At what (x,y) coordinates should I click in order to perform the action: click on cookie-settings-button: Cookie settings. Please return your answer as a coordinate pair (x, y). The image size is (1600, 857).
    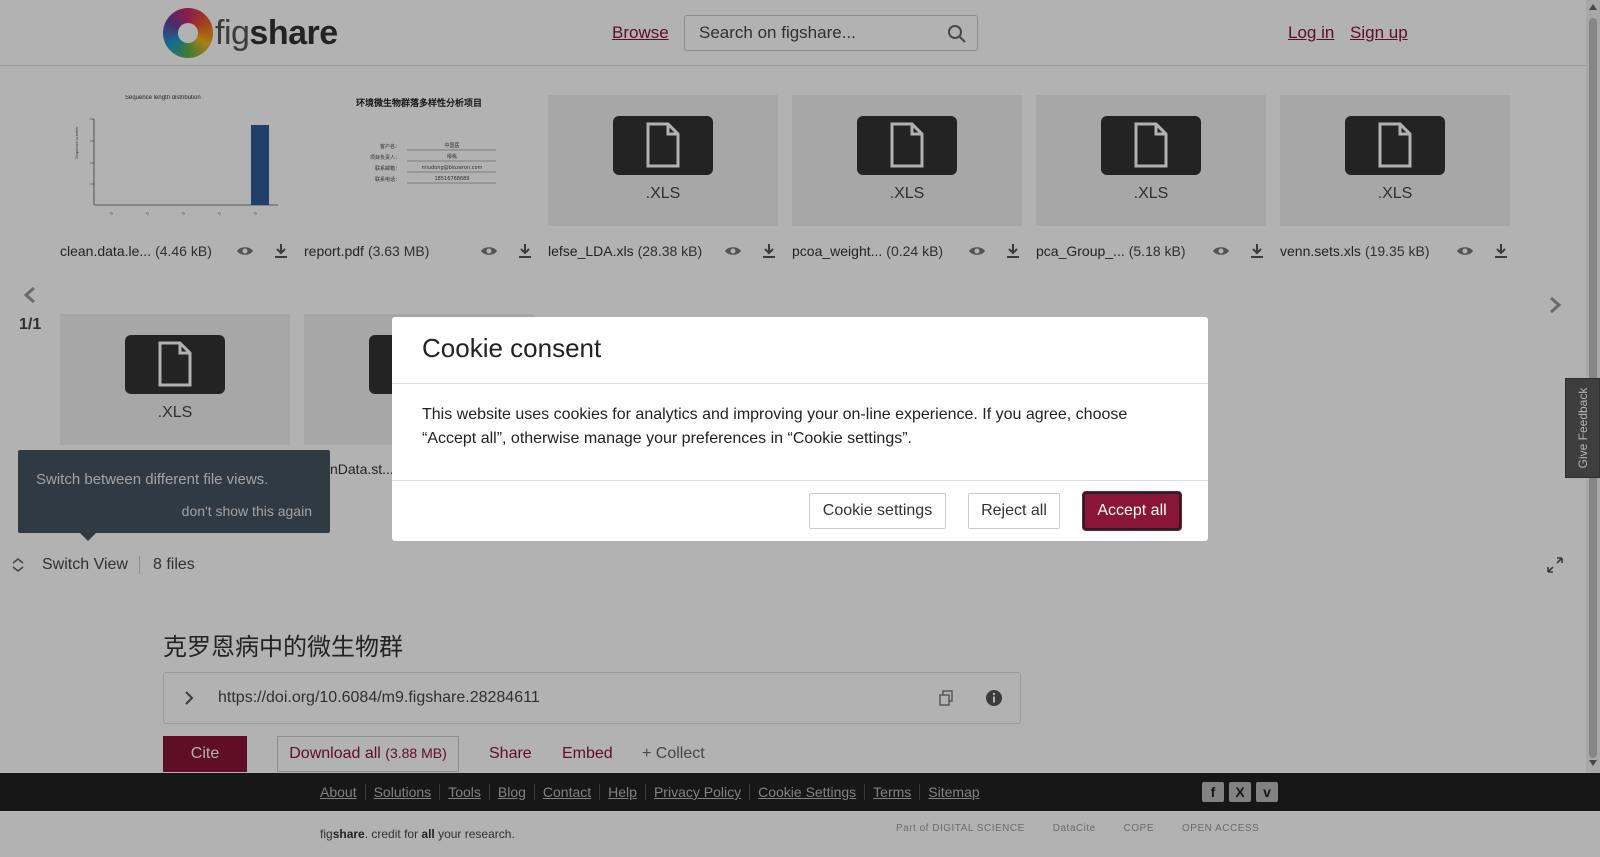
    Looking at the image, I should click on (877, 511).